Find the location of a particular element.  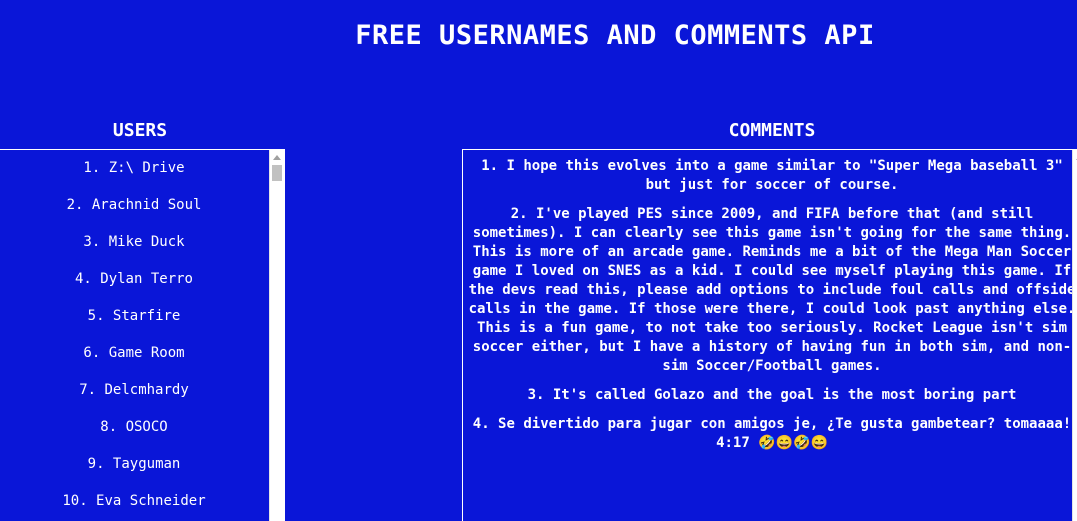

user-item: 7. Delcmhardy is located at coordinates (134, 390).